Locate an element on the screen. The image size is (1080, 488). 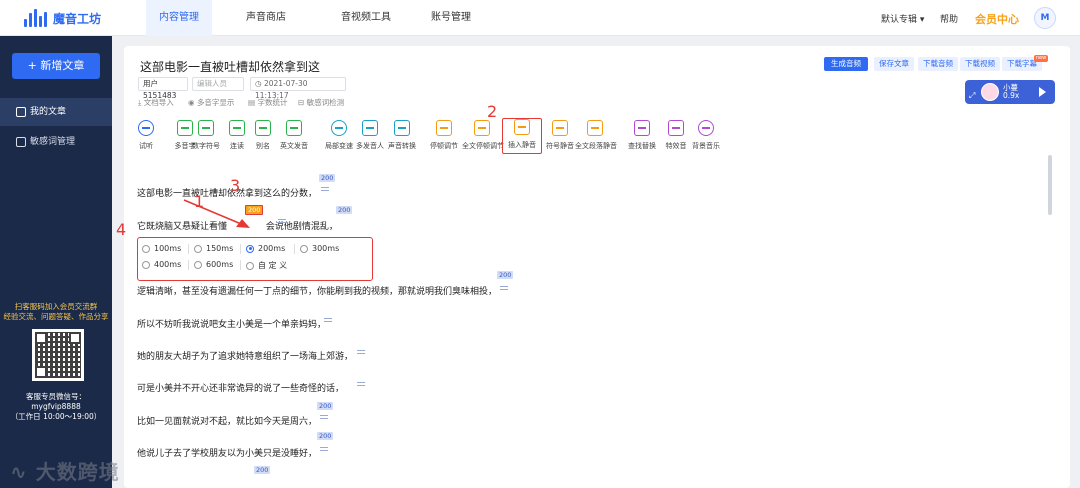
sidebar-item-my-articles: 我的文章 is located at coordinates (56, 112).